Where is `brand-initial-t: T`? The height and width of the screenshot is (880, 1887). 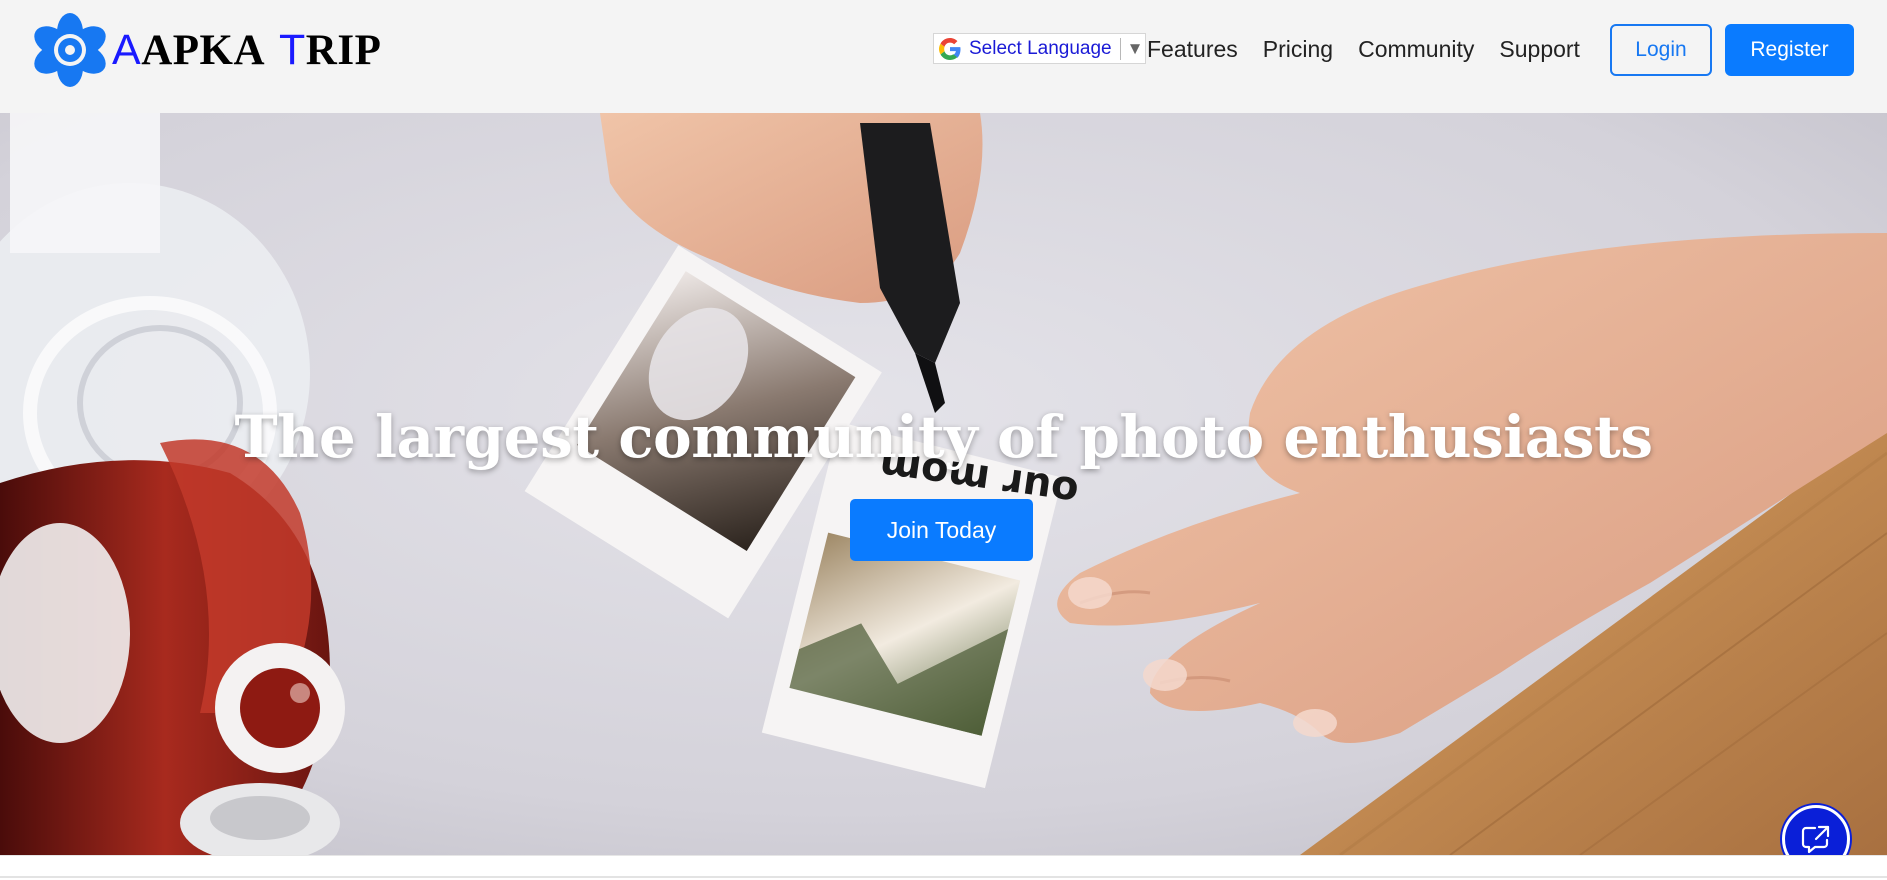
brand-initial-t: T is located at coordinates (292, 49).